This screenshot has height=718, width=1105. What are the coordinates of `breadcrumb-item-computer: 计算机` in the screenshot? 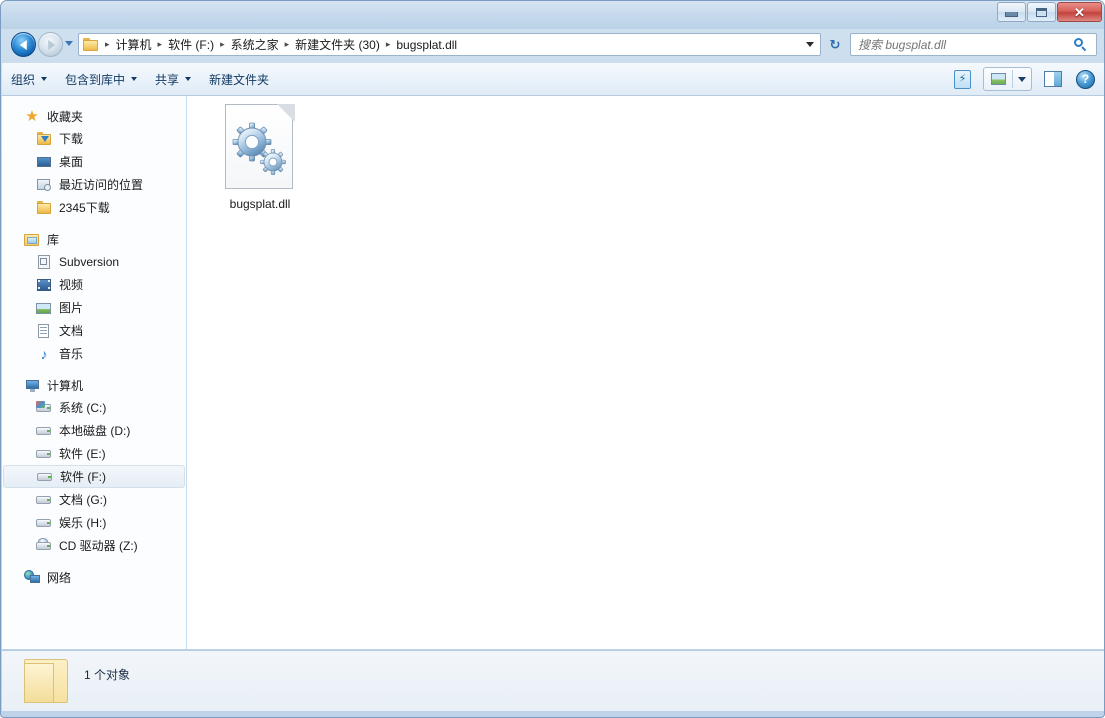 It's located at (134, 44).